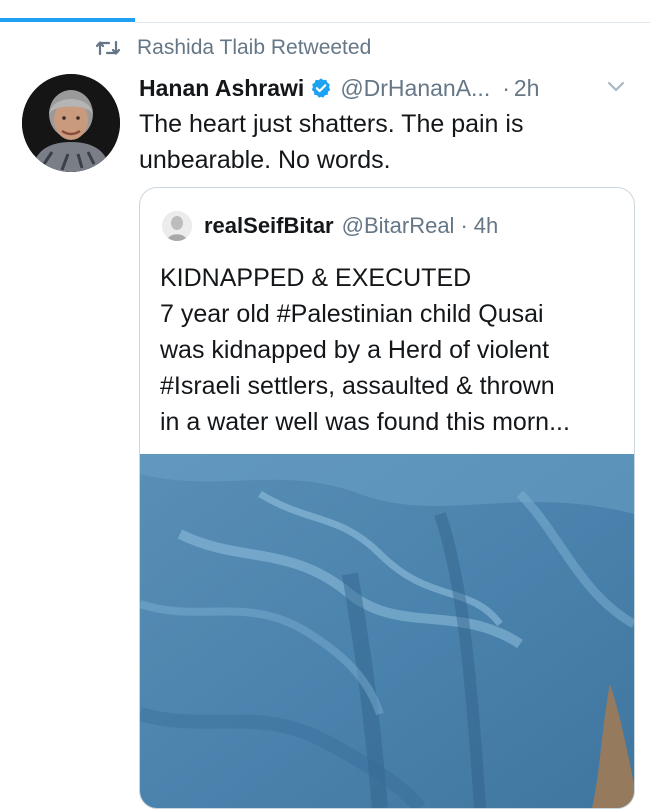 The image size is (650, 809). What do you see at coordinates (67, 20) in the screenshot?
I see `active-tab-indicator` at bounding box center [67, 20].